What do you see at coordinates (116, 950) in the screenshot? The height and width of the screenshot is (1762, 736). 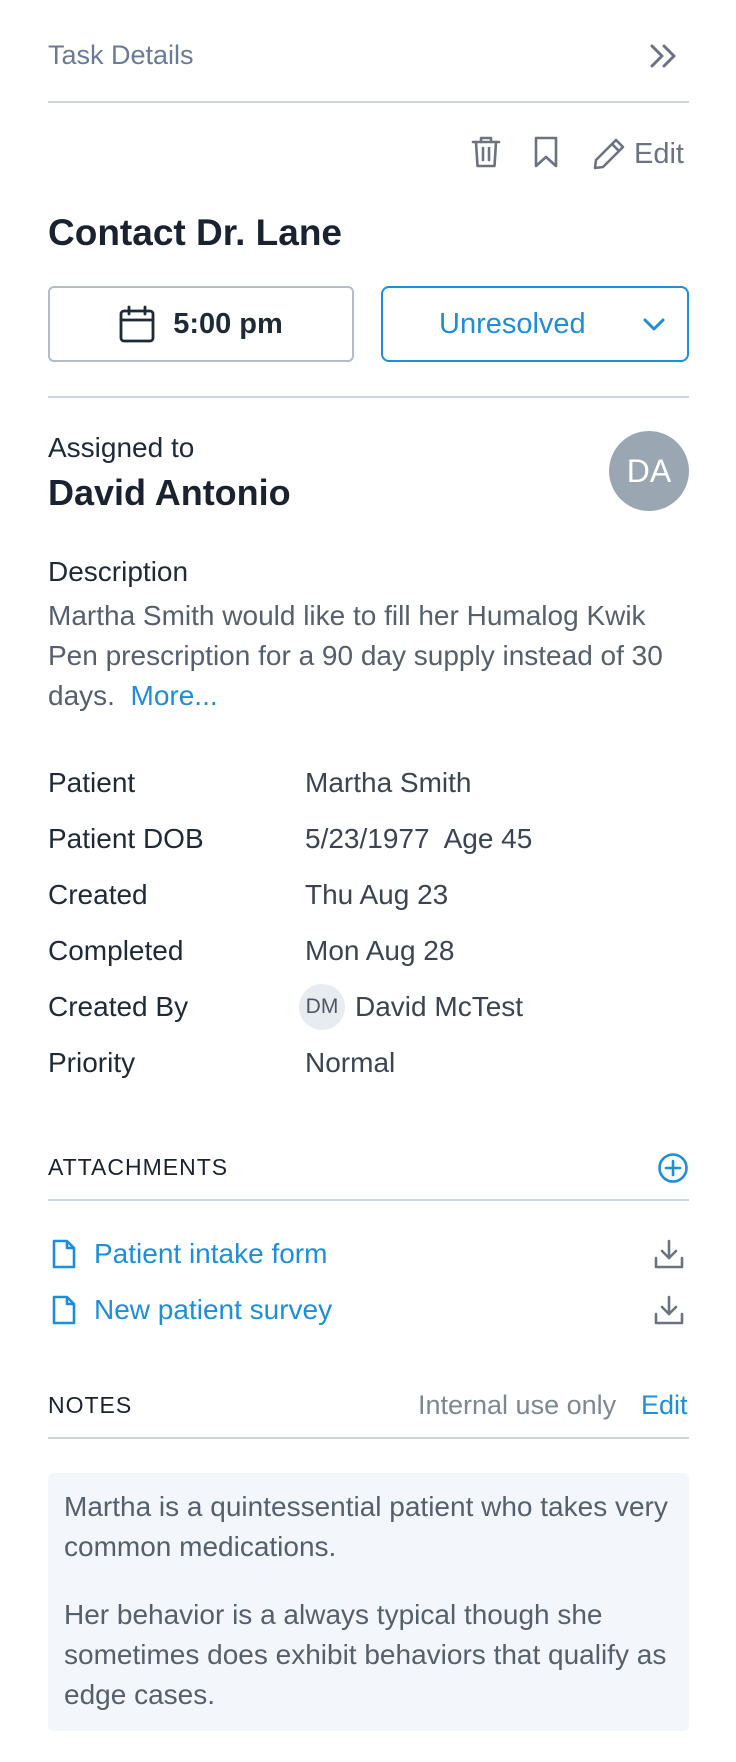 I see `detail-label-completed: Completed` at bounding box center [116, 950].